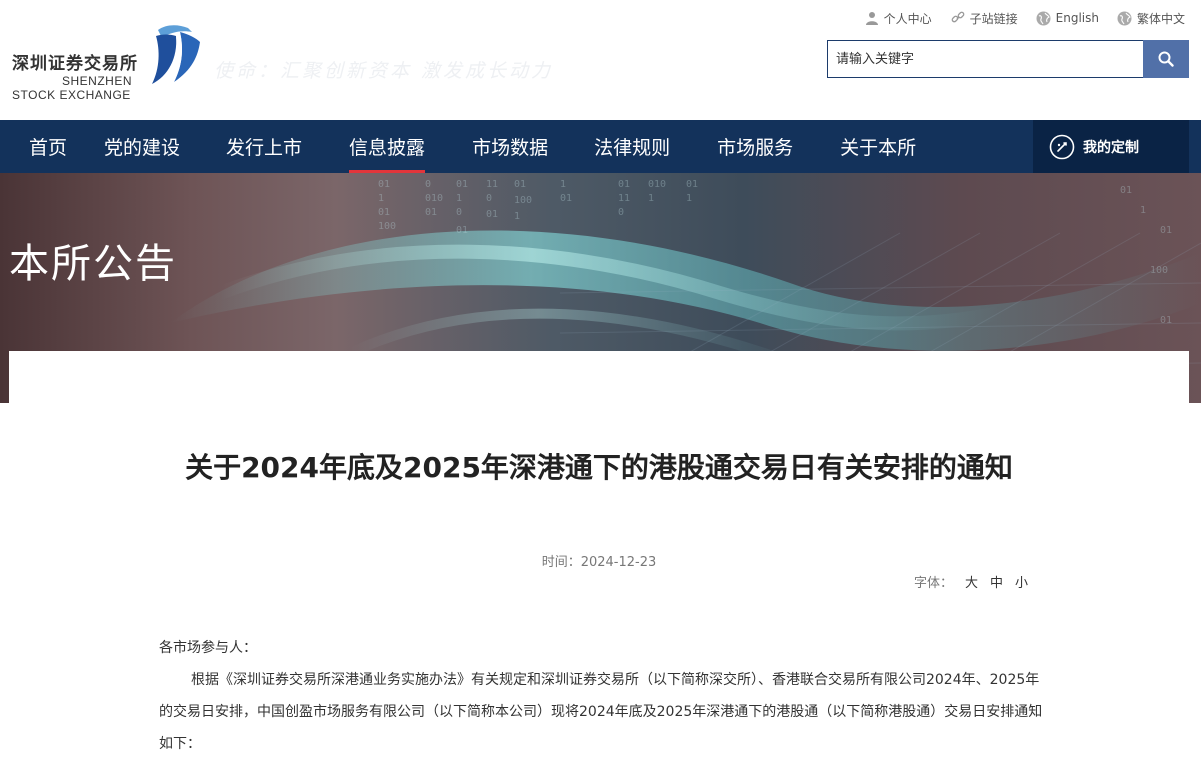 The width and height of the screenshot is (1201, 758). Describe the element at coordinates (599, 467) in the screenshot. I see `article-title: 关于2024年底及2025年深港通下的港股通交易日有关安排的通知` at that location.